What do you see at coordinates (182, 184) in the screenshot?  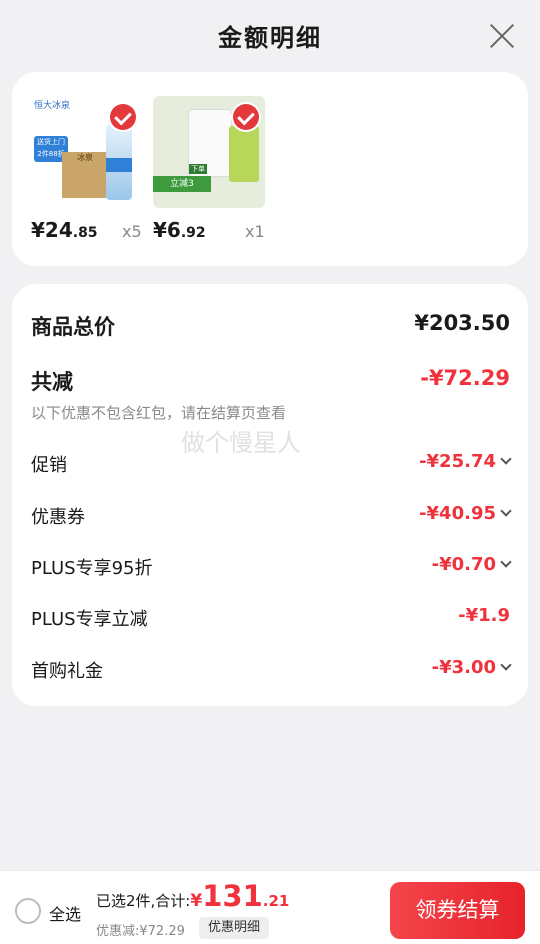 I see `promo-banner: 立减3` at bounding box center [182, 184].